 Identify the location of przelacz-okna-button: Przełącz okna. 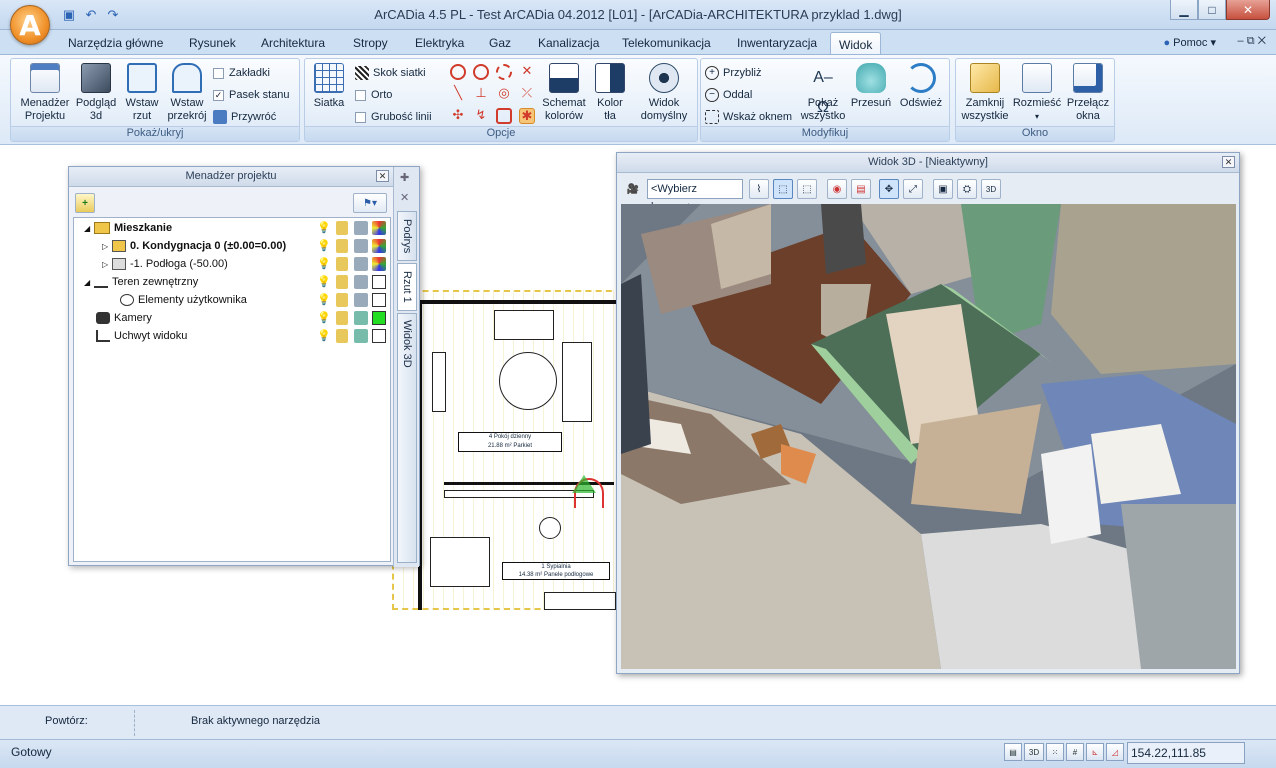
(1088, 93).